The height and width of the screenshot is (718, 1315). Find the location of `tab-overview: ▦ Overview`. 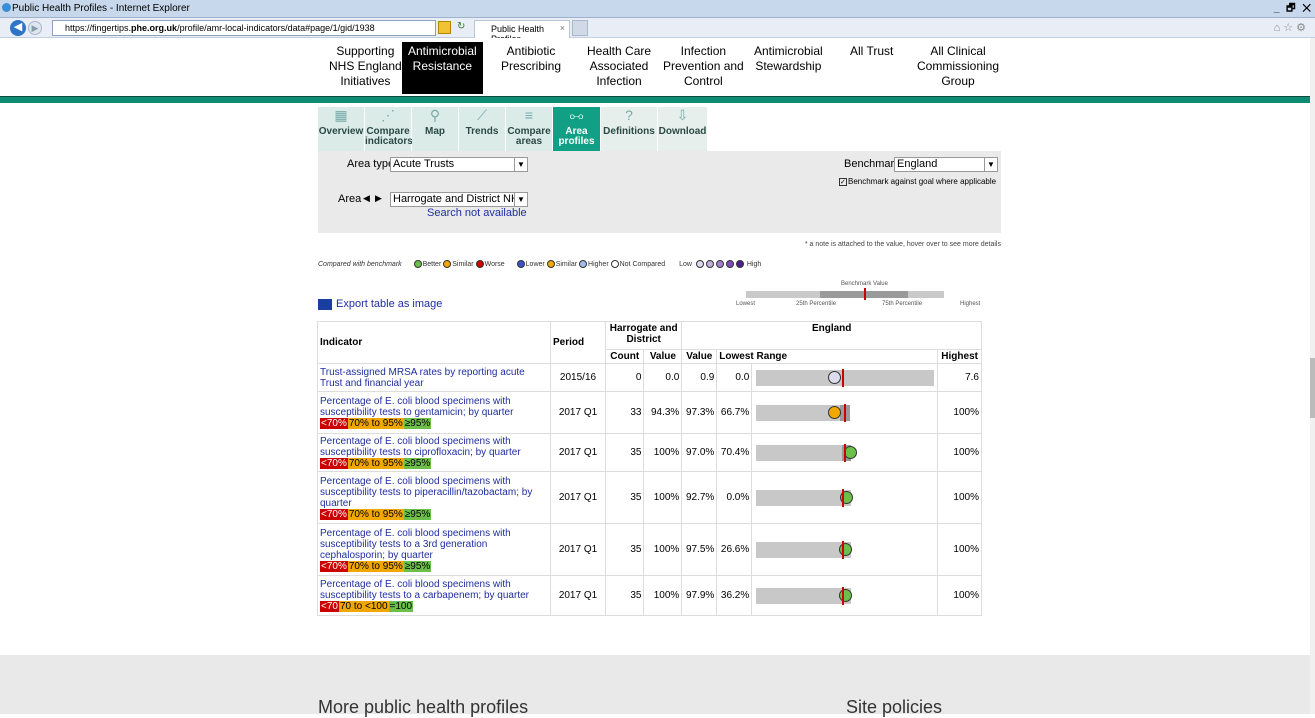

tab-overview: ▦ Overview is located at coordinates (341, 129).